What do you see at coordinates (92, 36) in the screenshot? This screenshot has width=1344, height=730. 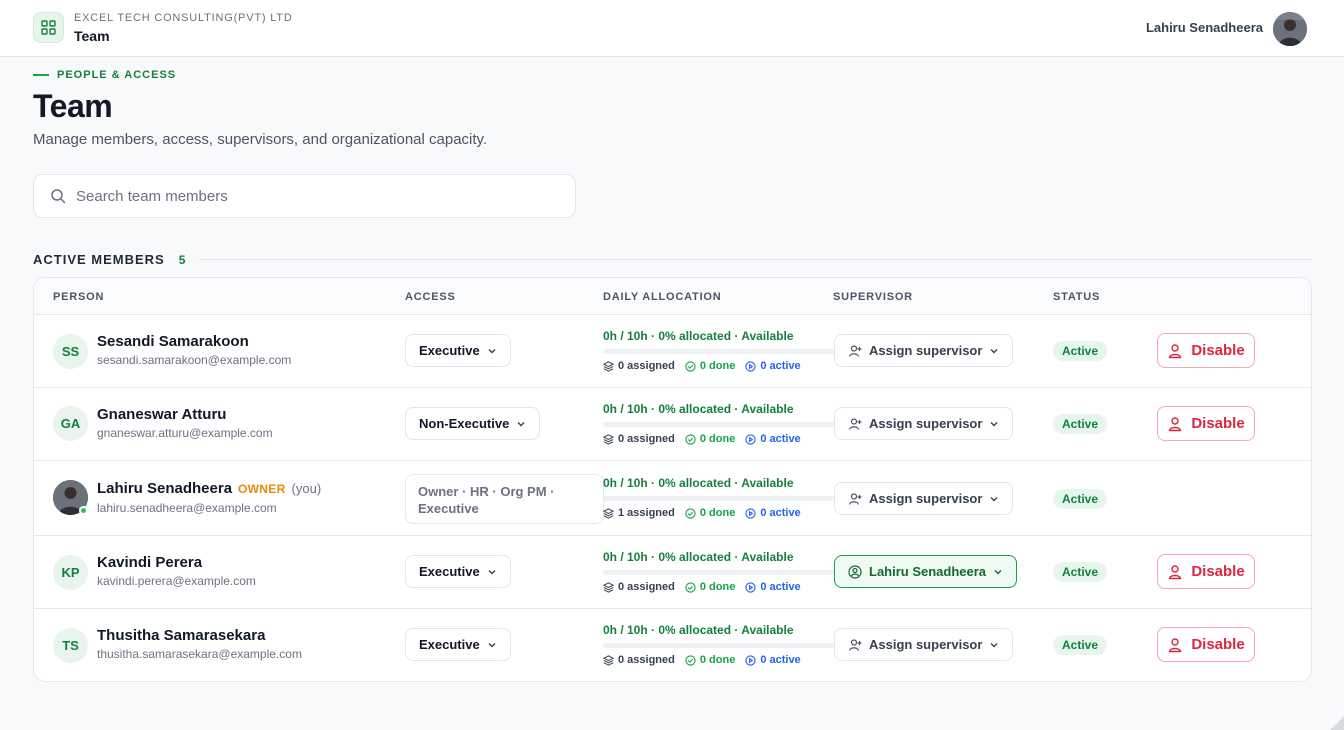 I see `topbar-title: Team` at bounding box center [92, 36].